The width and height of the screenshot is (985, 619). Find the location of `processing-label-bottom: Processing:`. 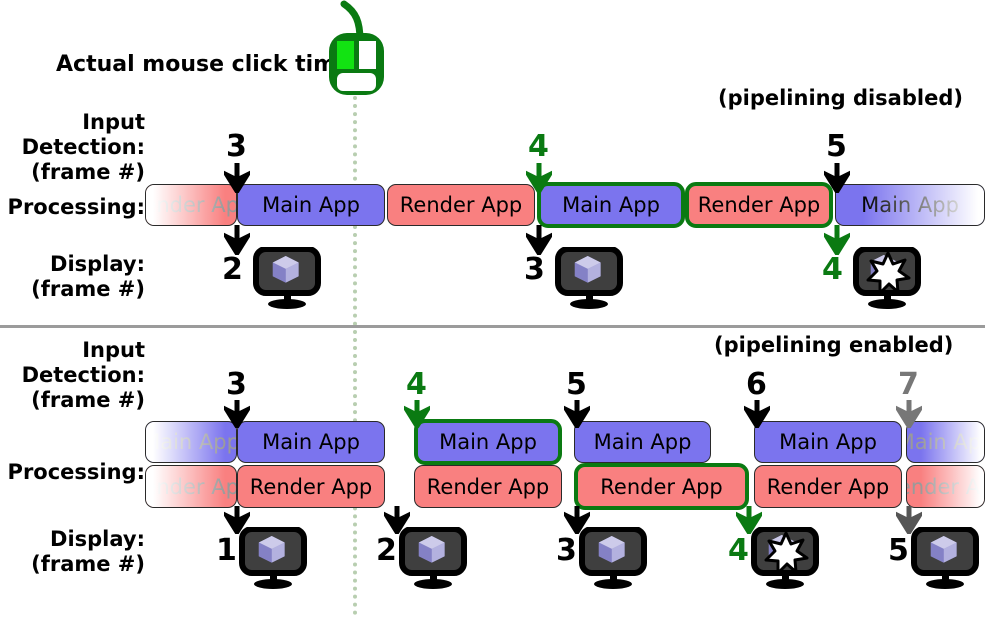

processing-label-bottom: Processing: is located at coordinates (76, 472).